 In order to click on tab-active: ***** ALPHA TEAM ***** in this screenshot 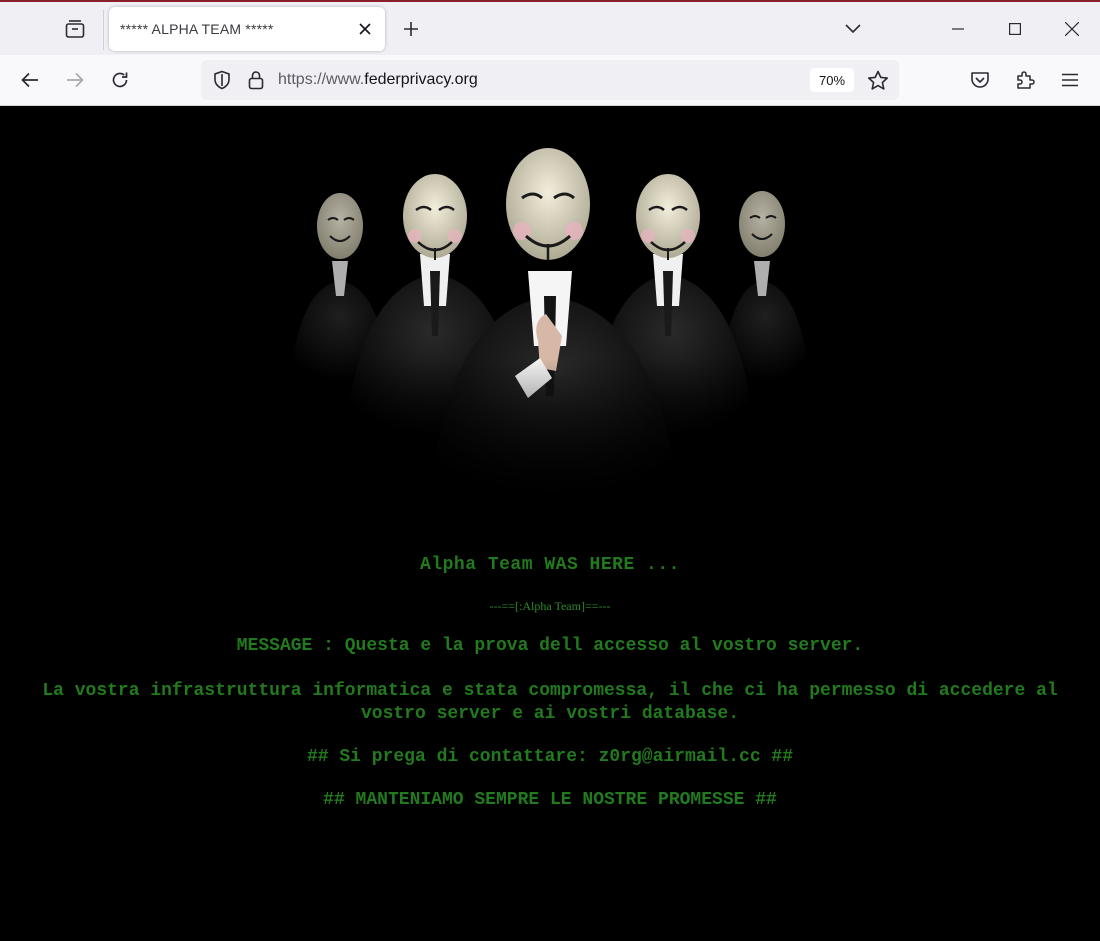, I will do `click(247, 29)`.